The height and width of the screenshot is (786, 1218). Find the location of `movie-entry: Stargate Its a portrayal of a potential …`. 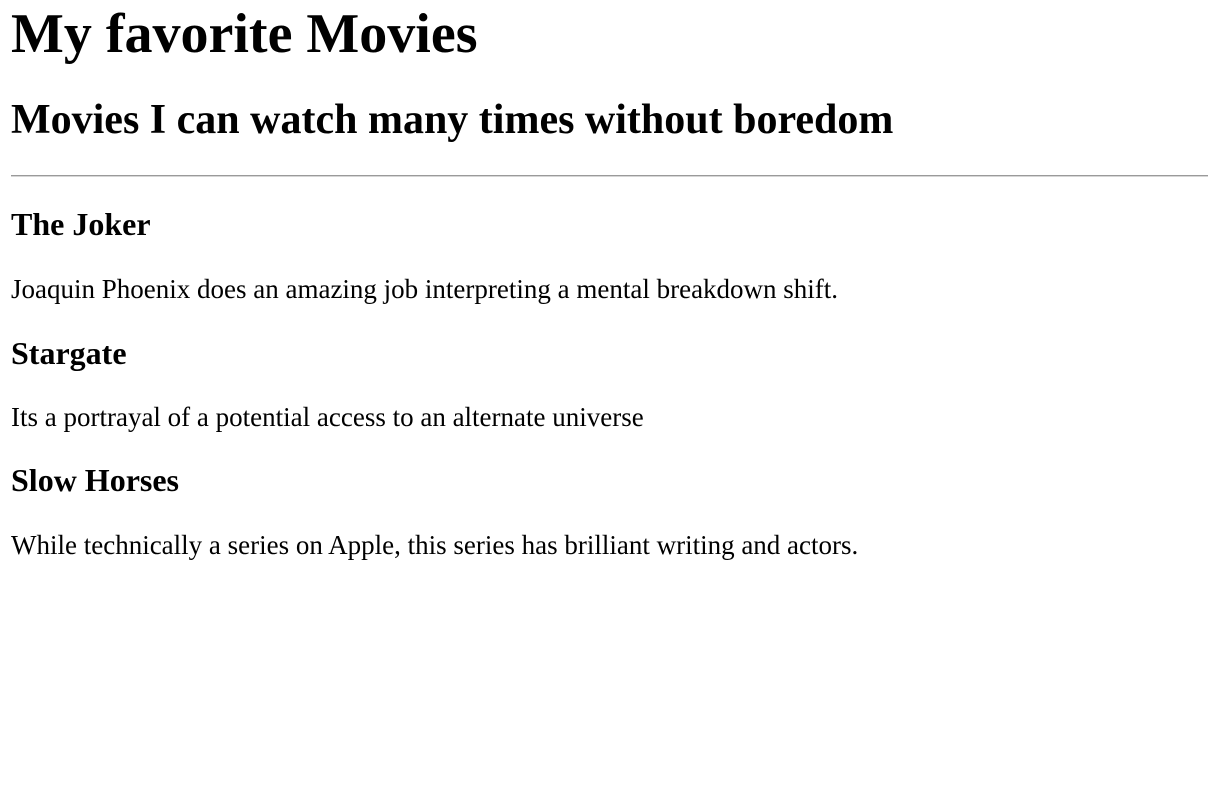

movie-entry: Stargate Its a portrayal of a potential … is located at coordinates (609, 384).